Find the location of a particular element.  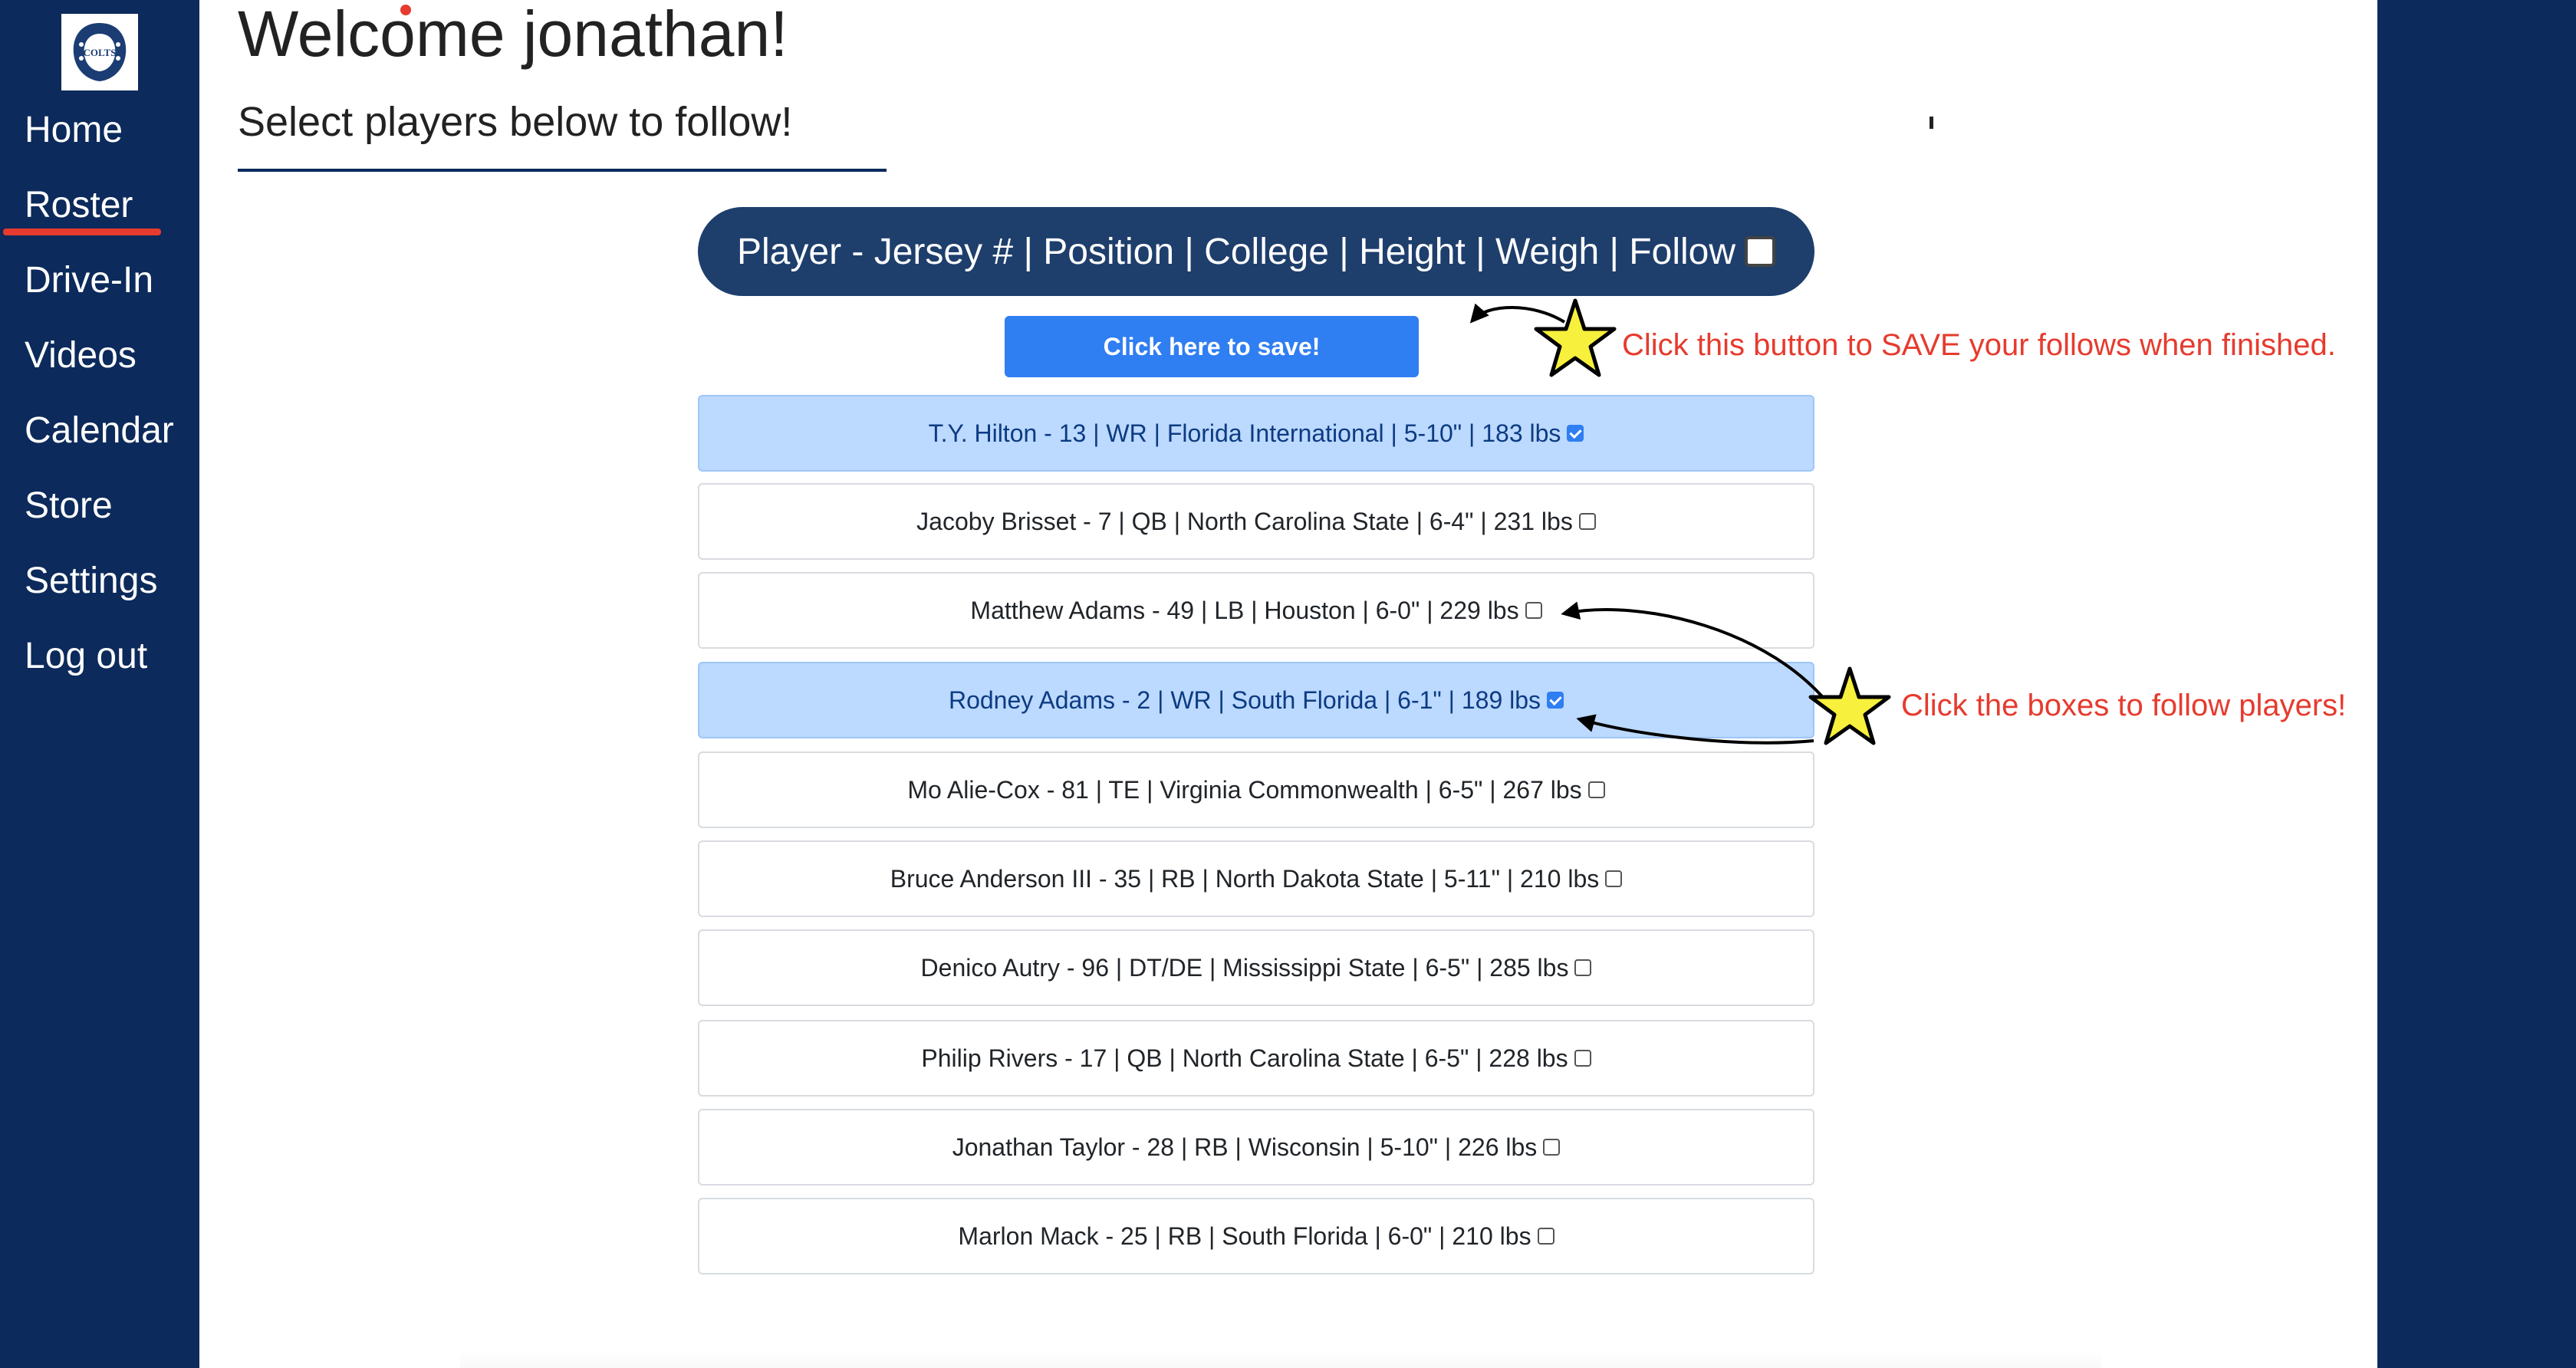

save-star-icon is located at coordinates (1575, 337).